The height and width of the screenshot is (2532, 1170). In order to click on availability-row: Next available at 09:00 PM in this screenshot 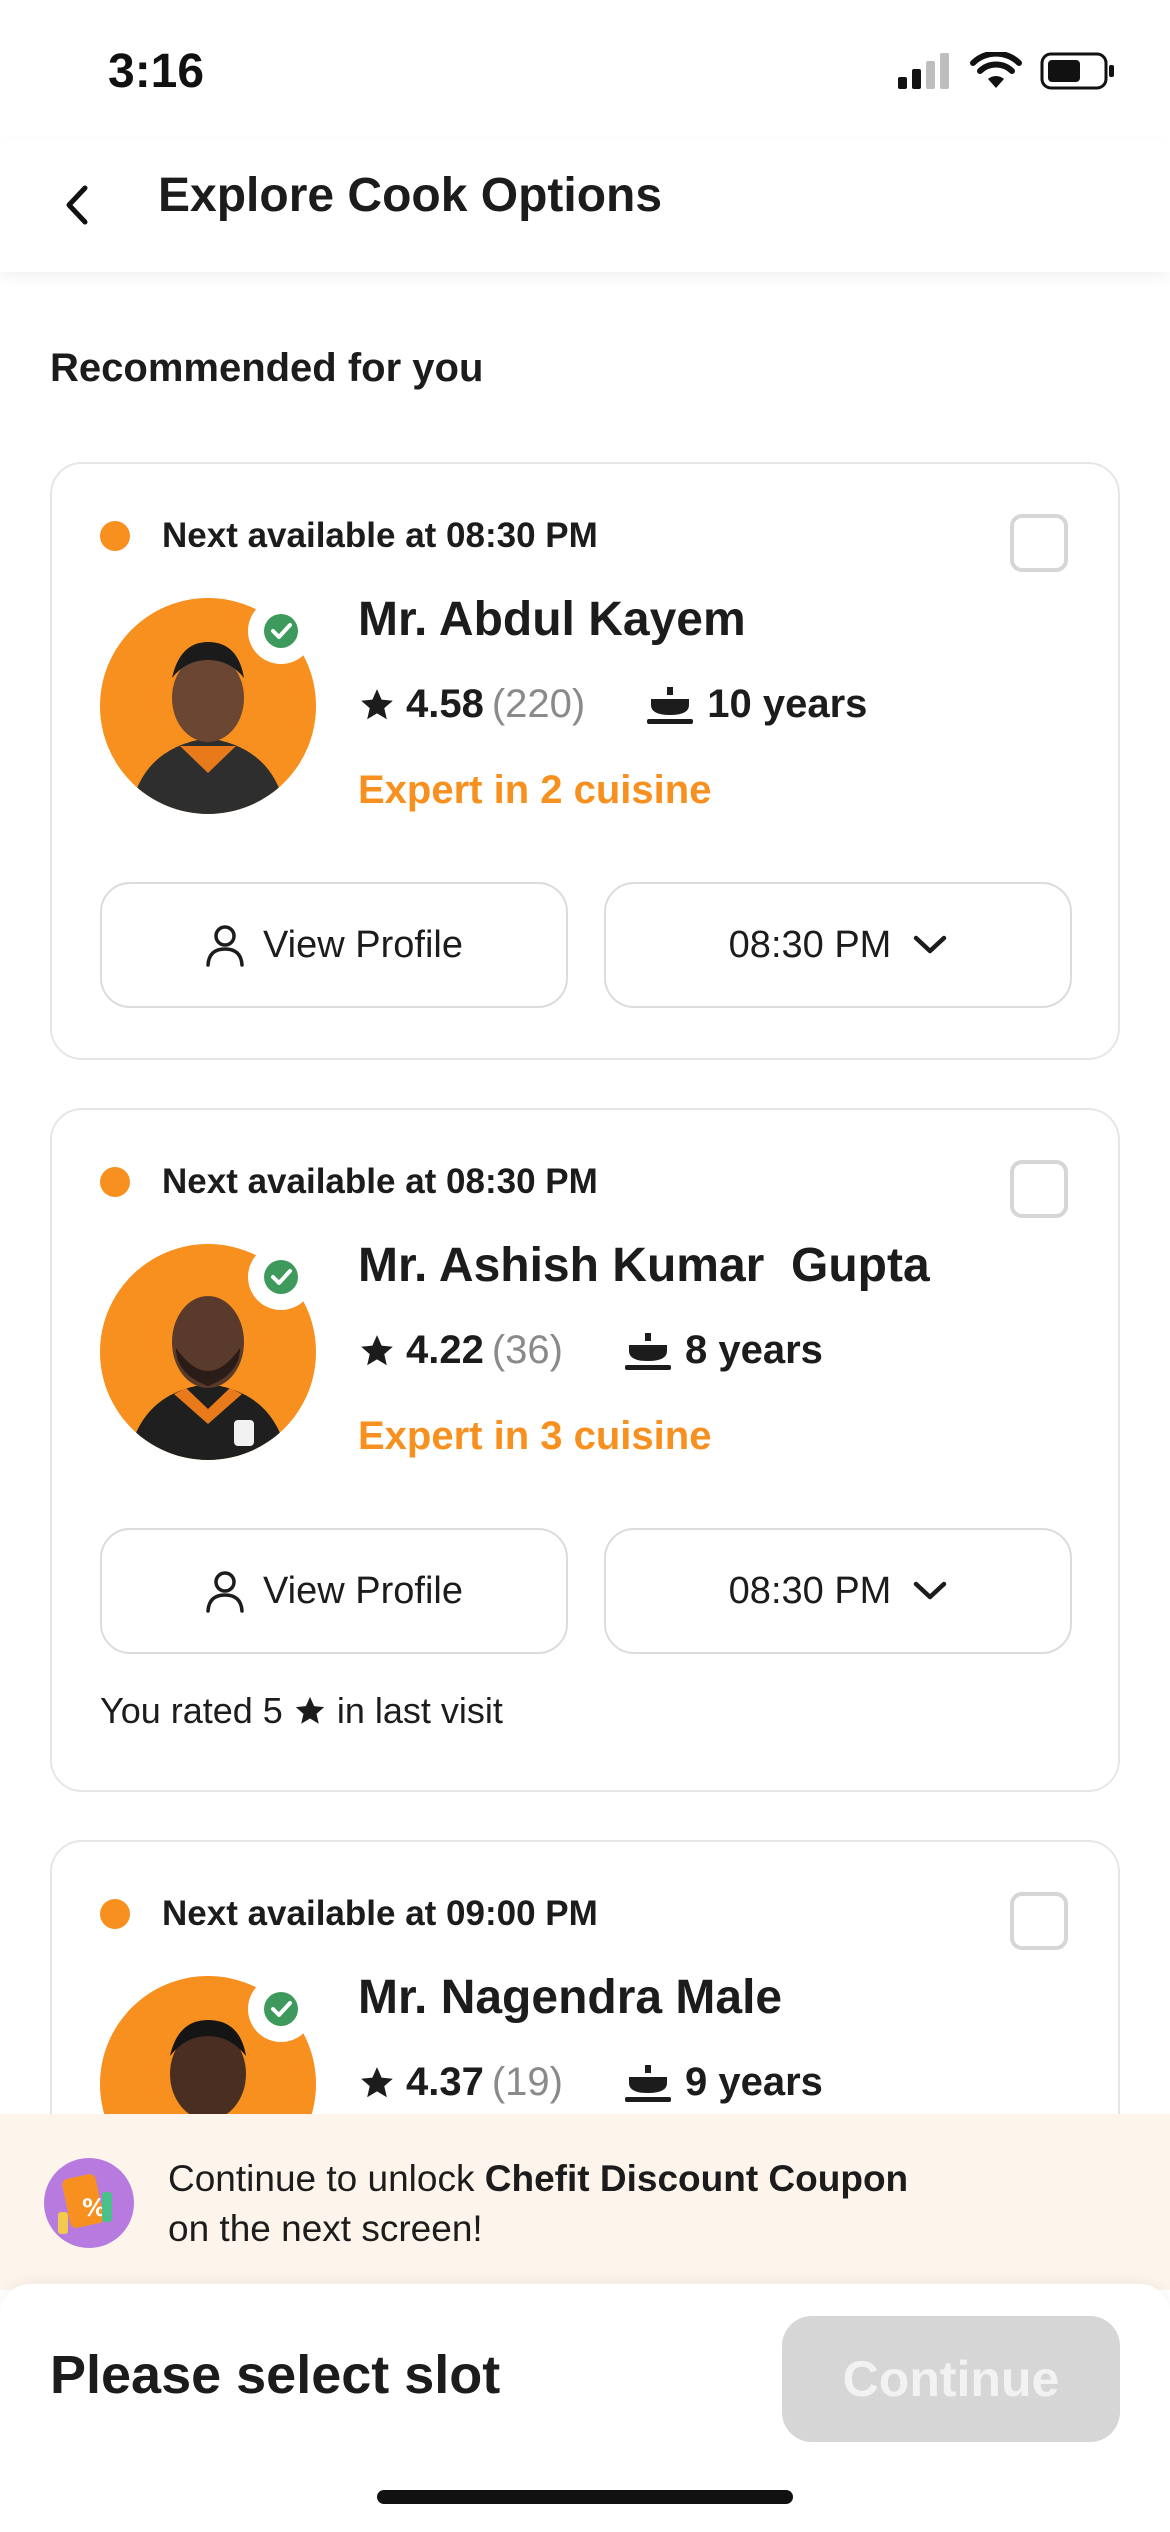, I will do `click(349, 1914)`.